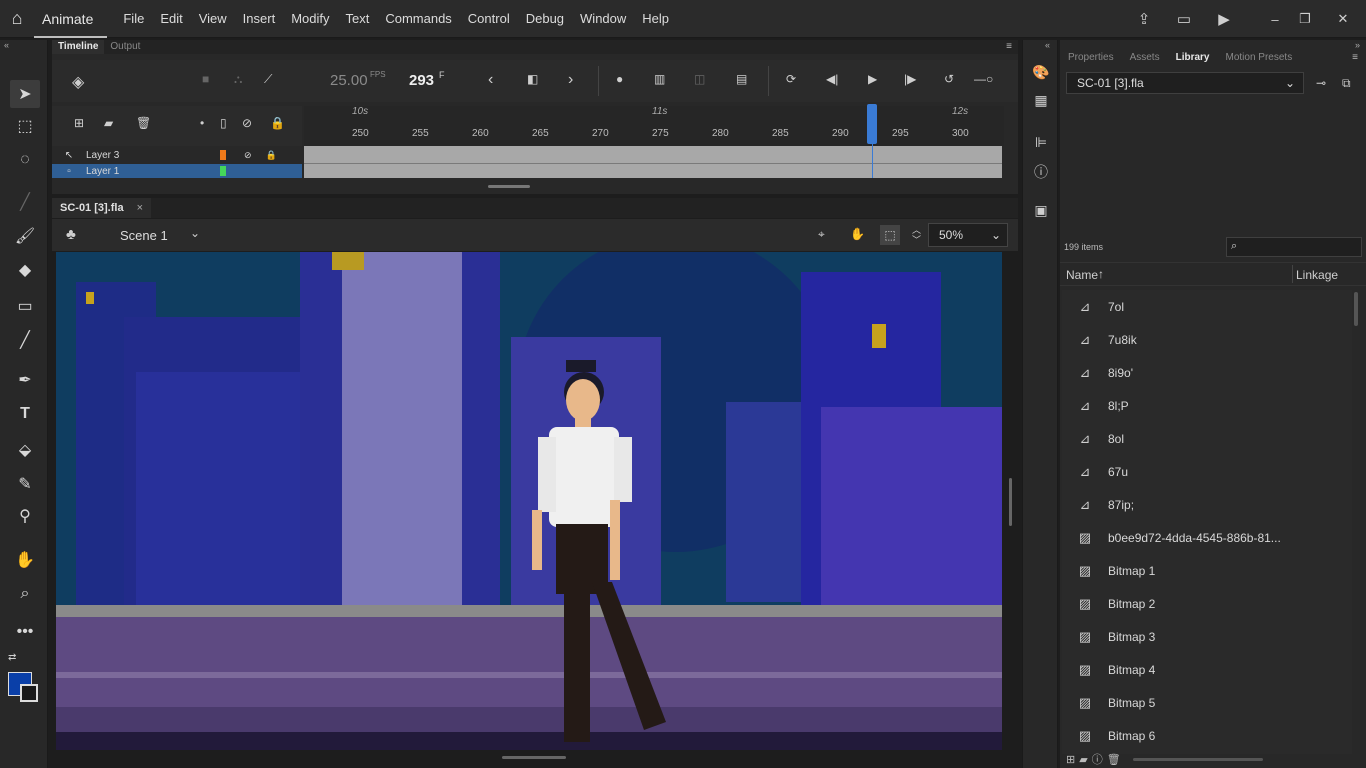 This screenshot has height=768, width=1366. What do you see at coordinates (1114, 759) in the screenshot?
I see `delete-icon: 🗑` at bounding box center [1114, 759].